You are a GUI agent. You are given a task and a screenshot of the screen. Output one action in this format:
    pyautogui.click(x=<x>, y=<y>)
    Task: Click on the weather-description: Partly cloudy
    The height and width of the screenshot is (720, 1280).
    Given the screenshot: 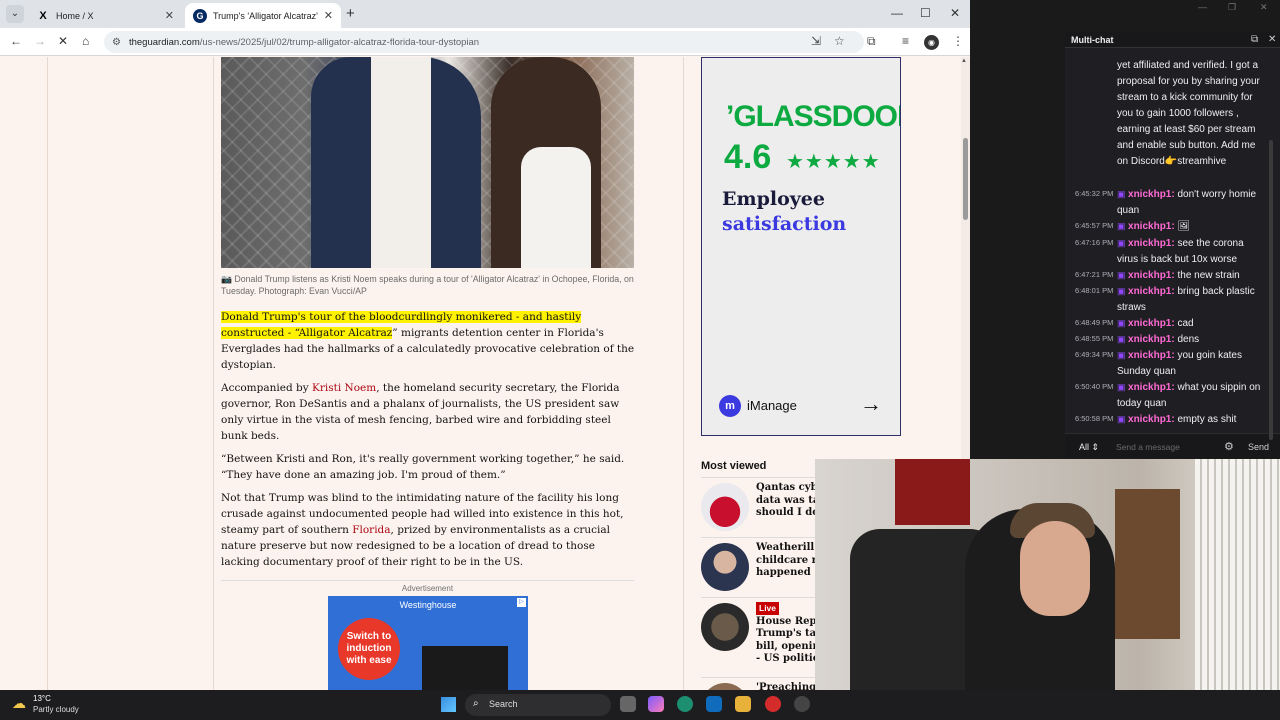 What is the action you would take?
    pyautogui.click(x=56, y=709)
    